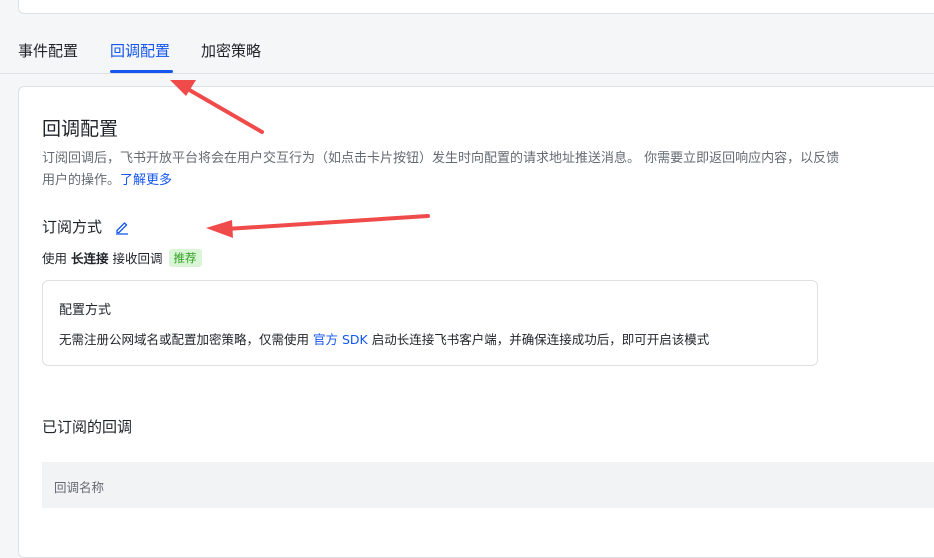  I want to click on subscription-method: 使用 长连接 接收回调 推荐, so click(122, 257).